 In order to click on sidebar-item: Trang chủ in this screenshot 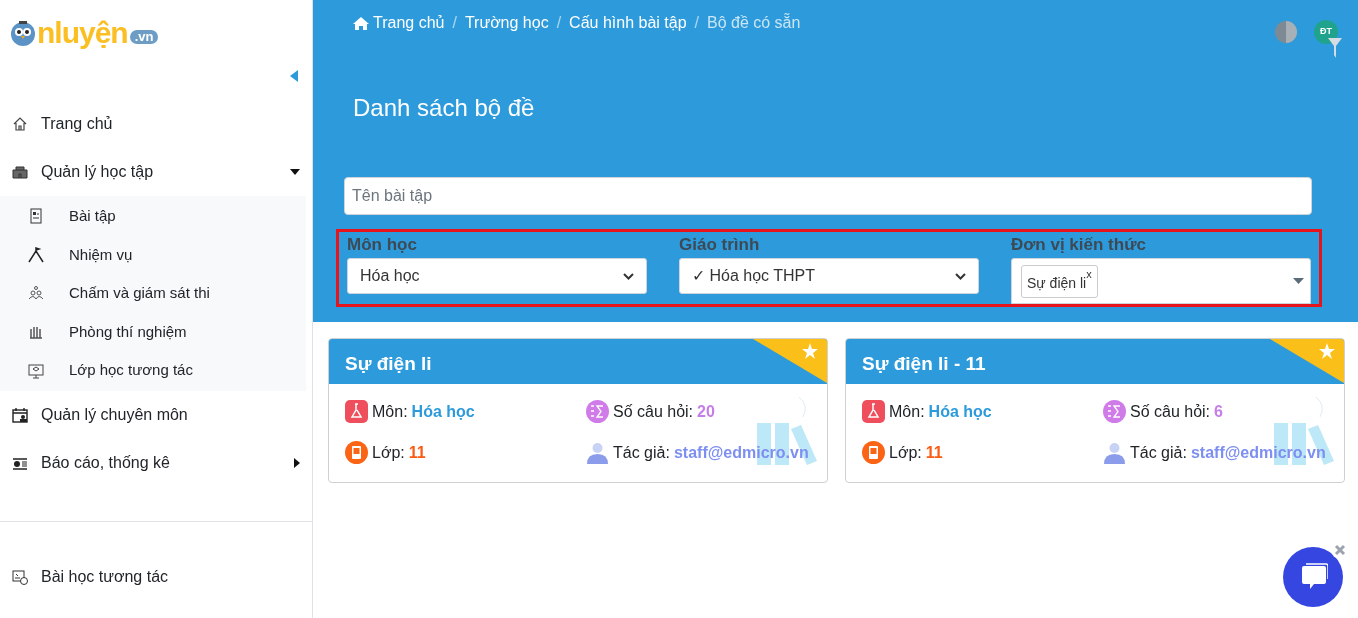, I will do `click(156, 124)`.